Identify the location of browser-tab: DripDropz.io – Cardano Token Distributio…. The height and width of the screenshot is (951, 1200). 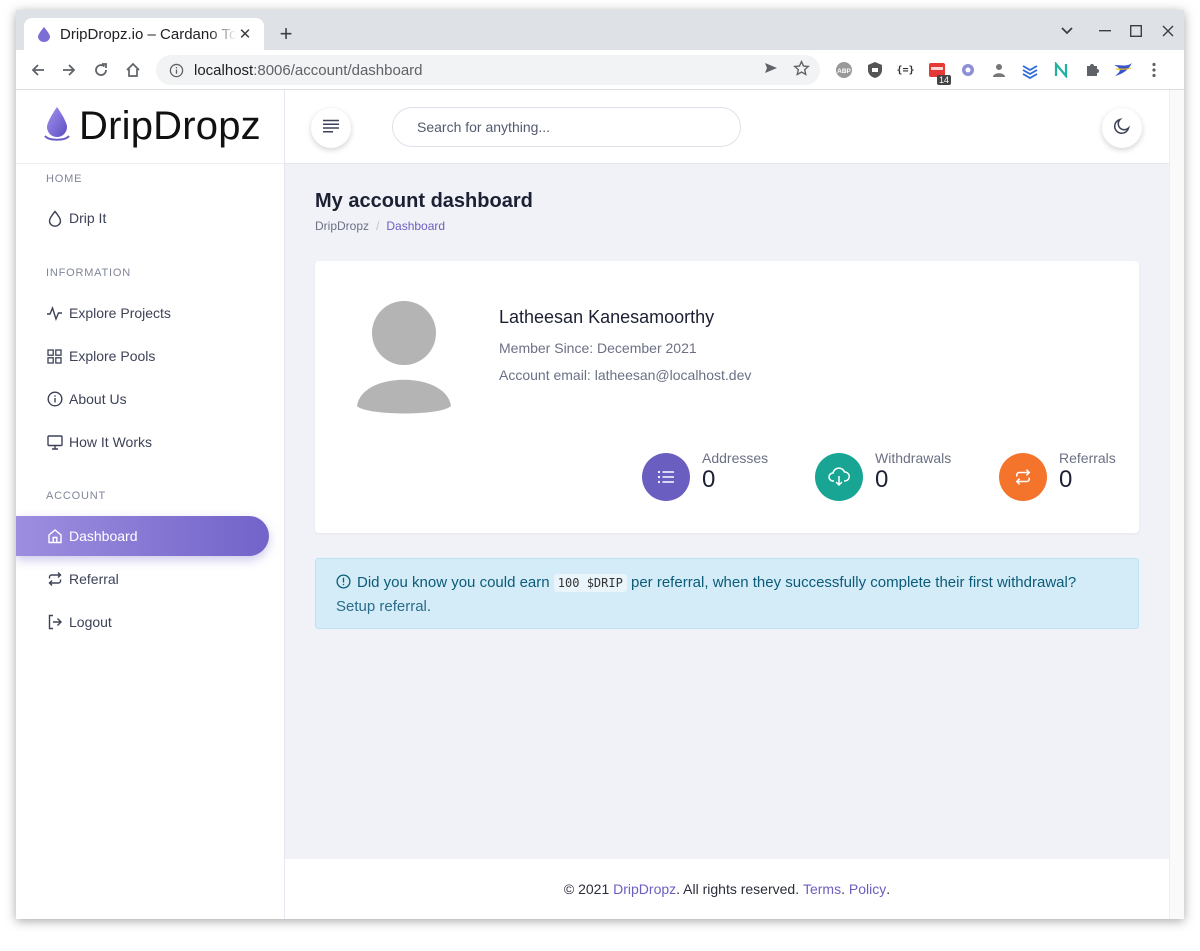
(144, 34).